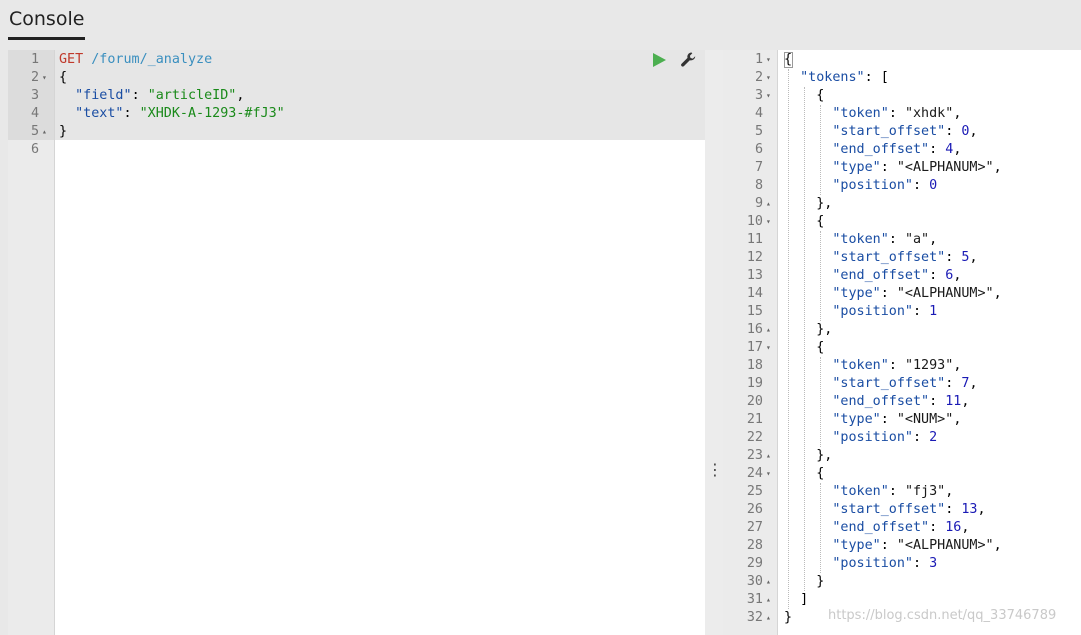 This screenshot has width=1081, height=635. I want to click on response-line: 4 "token": "xhdk",, so click(902, 114).